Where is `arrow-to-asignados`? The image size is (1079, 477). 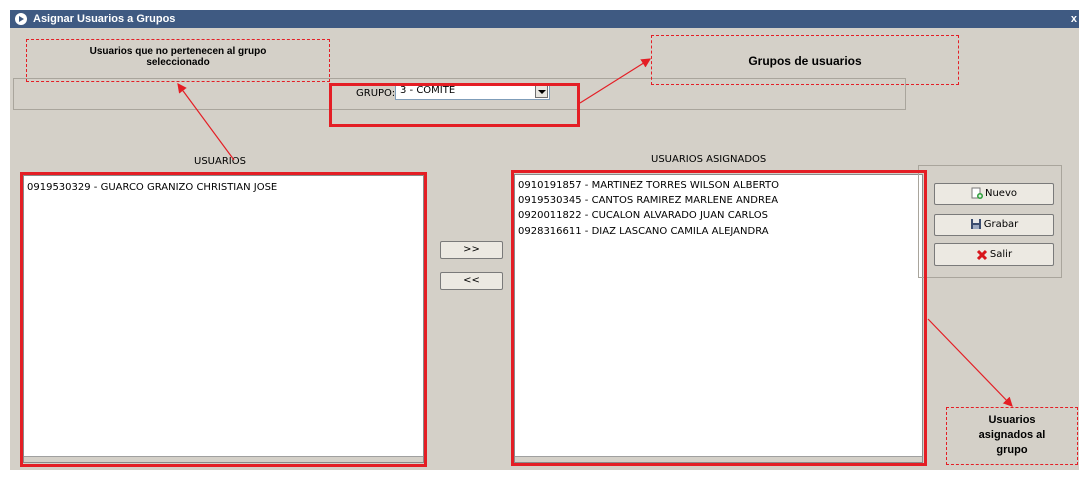 arrow-to-asignados is located at coordinates (970, 362).